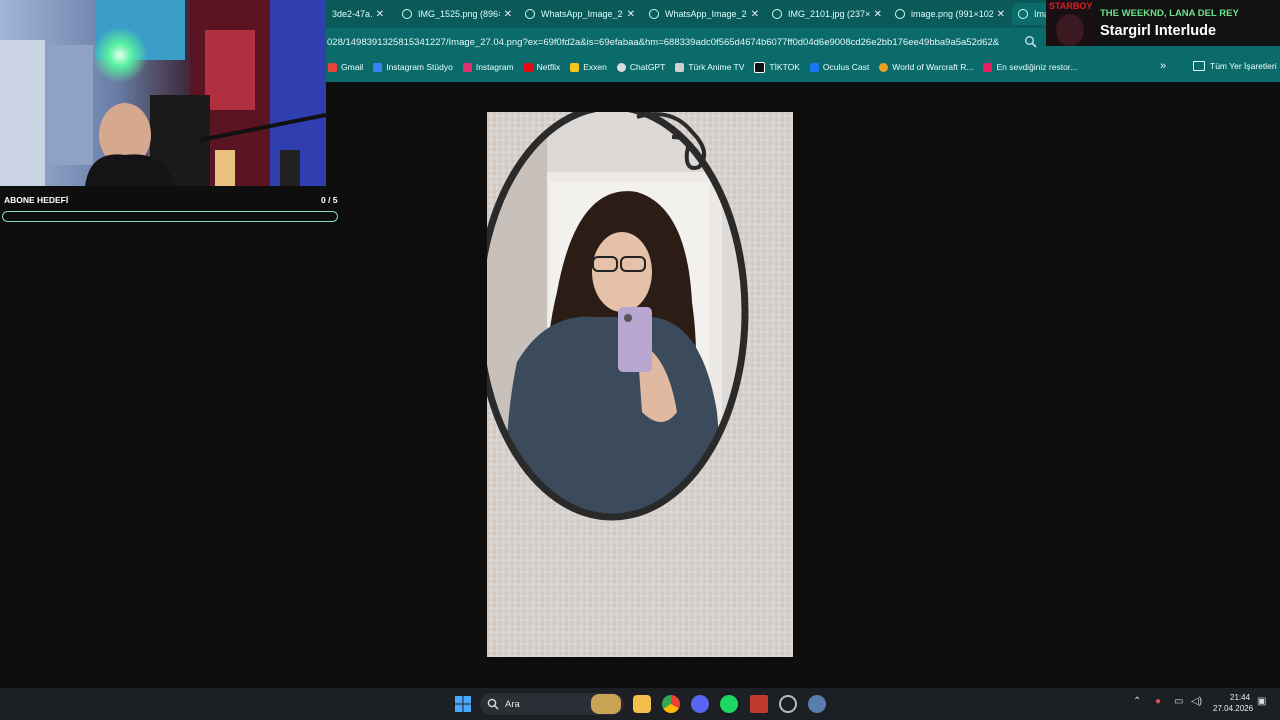  Describe the element at coordinates (493, 704) in the screenshot. I see `search-icon` at that location.